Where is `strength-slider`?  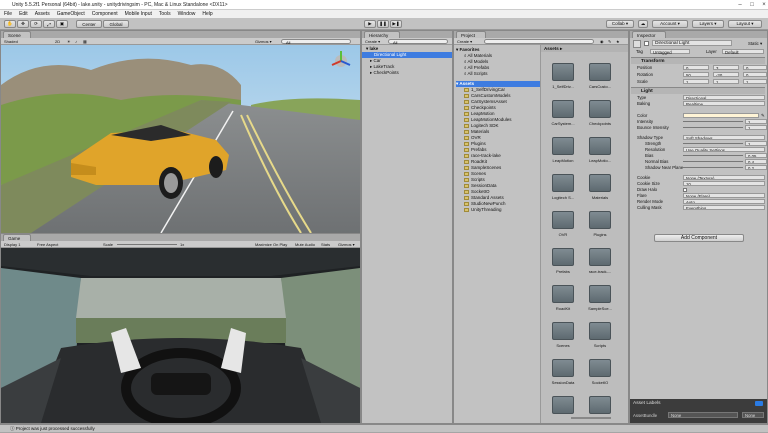
strength-slider is located at coordinates (713, 143).